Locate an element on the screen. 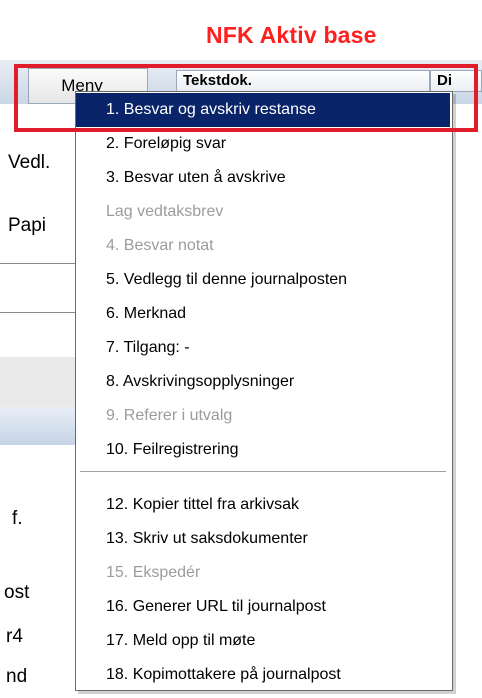 The image size is (482, 698). menu-item-ekspeder: 15. Ekspedér is located at coordinates (153, 572).